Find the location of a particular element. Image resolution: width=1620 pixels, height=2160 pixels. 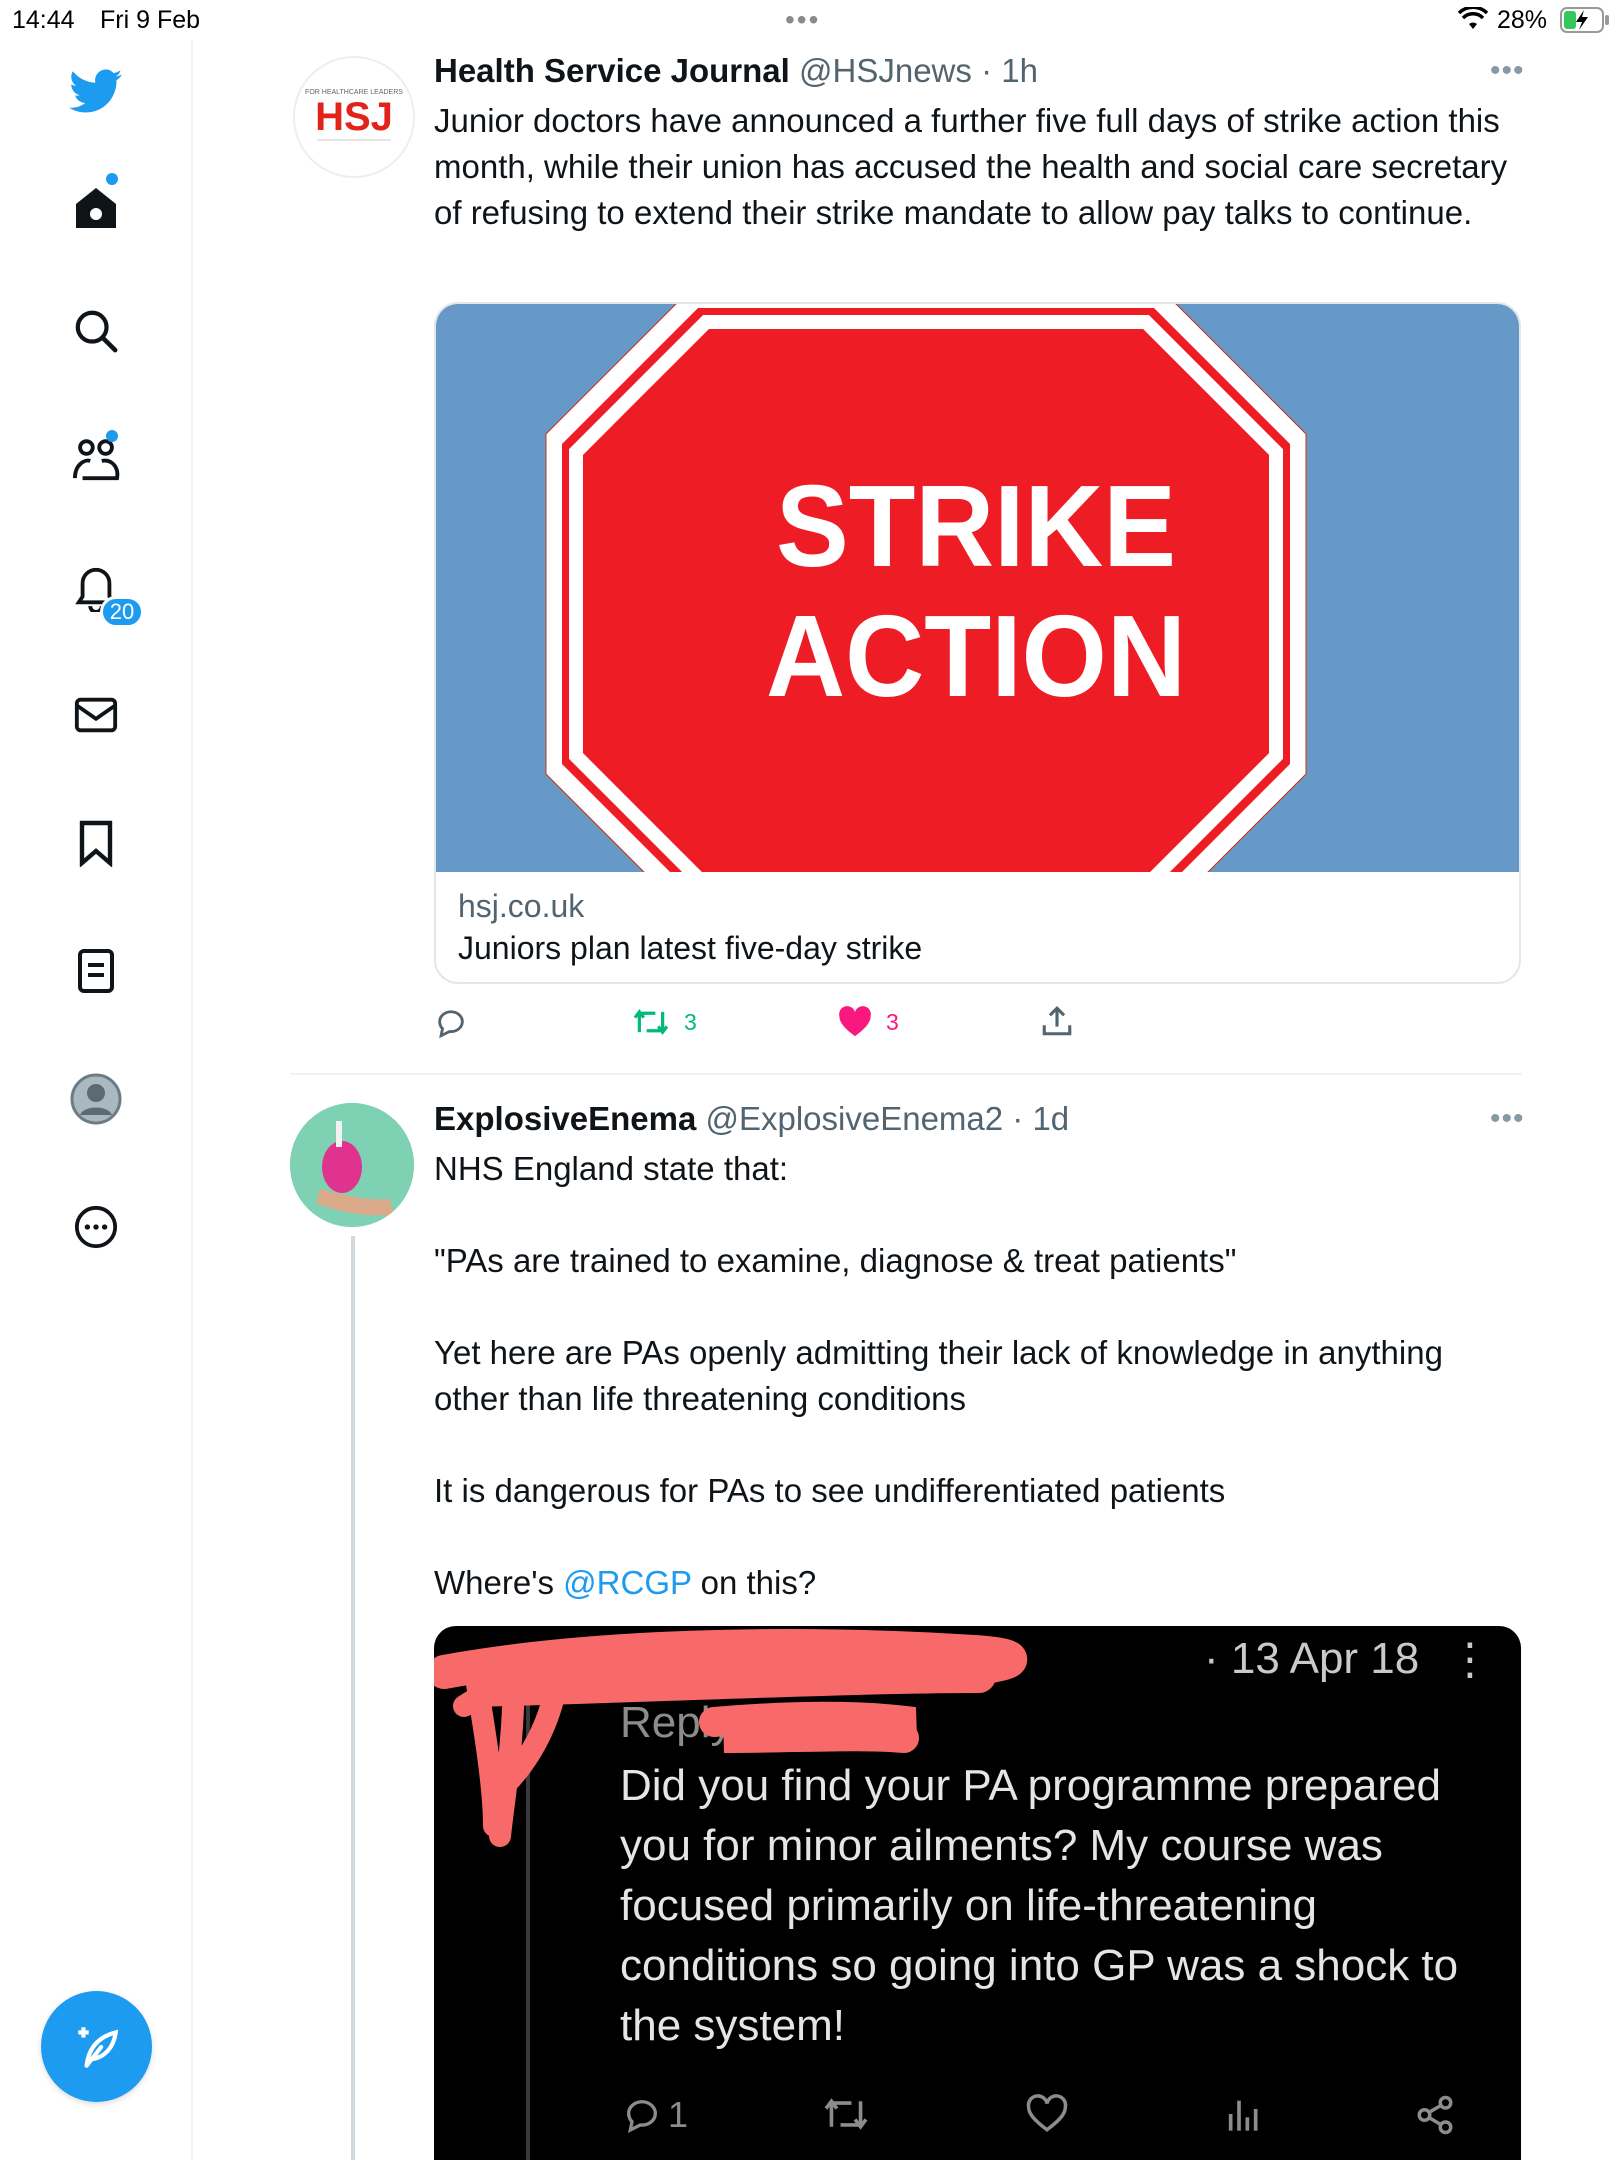

tweet1-author: Health Service Journal @HSJnews · 1h is located at coordinates (736, 71).